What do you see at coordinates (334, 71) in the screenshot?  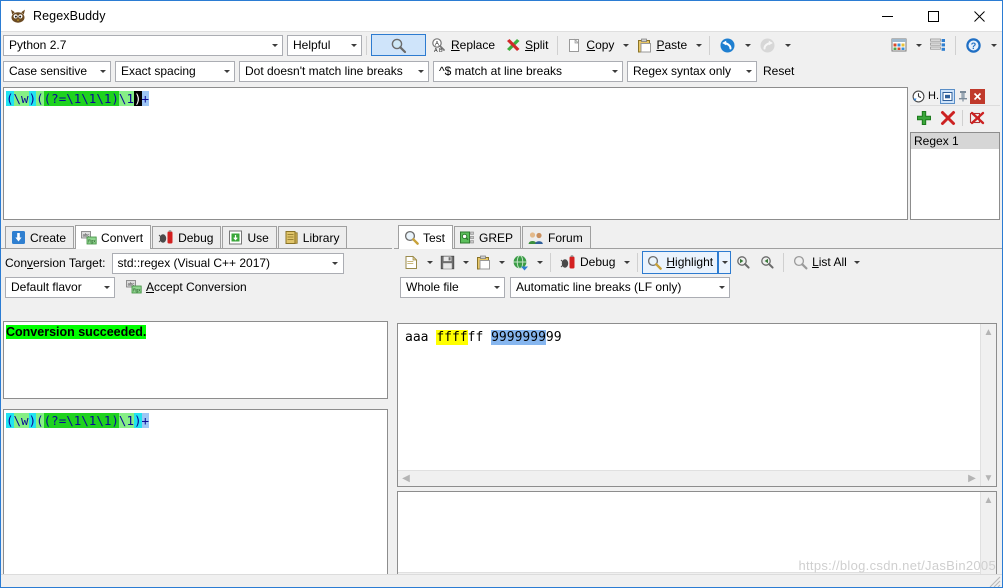 I see `dot-matching-combo: Dot doesn't match line breaks` at bounding box center [334, 71].